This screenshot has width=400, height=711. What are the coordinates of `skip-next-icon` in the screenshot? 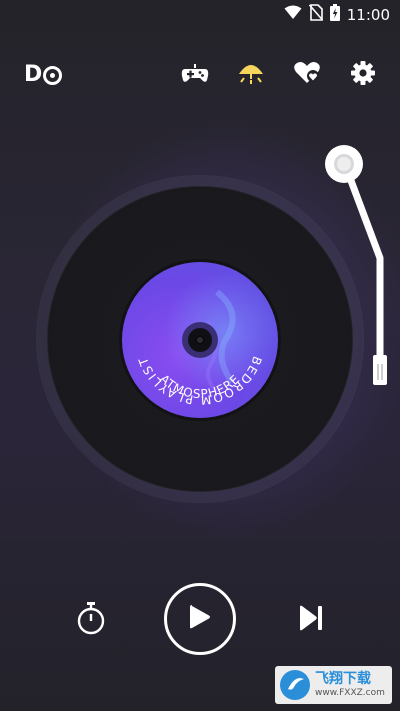 It's located at (311, 620).